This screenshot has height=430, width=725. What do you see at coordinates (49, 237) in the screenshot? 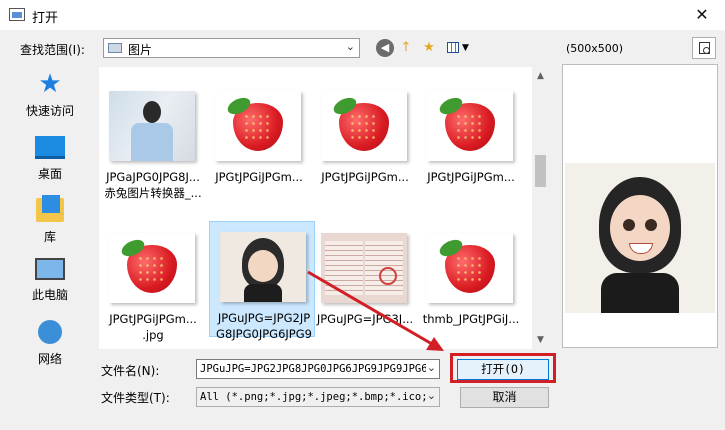
I see `place-label: 库` at bounding box center [49, 237].